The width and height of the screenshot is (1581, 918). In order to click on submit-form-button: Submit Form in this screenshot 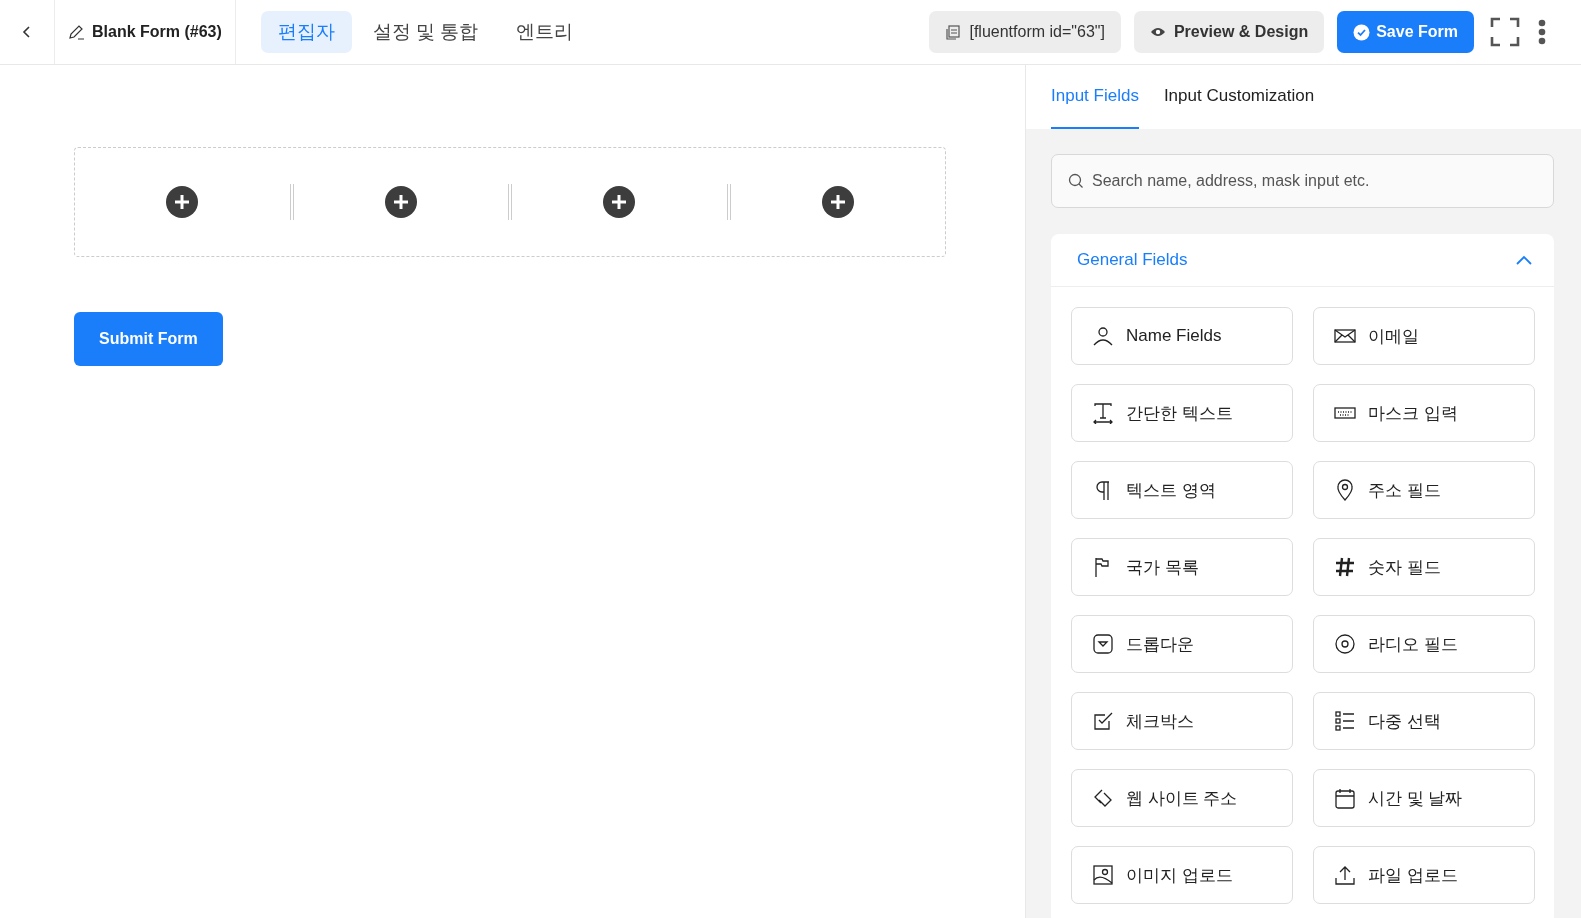, I will do `click(148, 339)`.